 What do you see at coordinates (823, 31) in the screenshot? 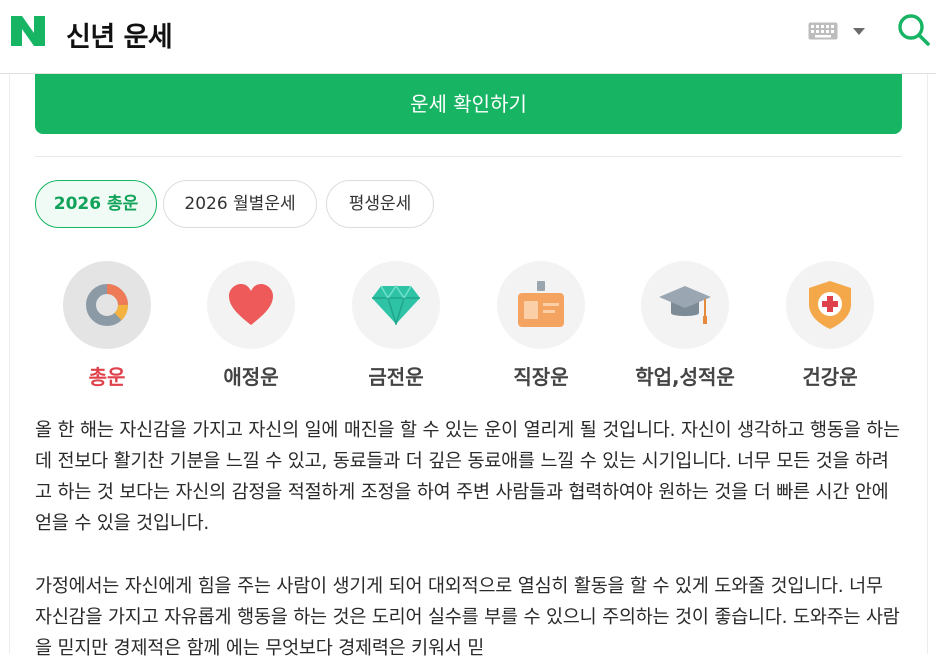
I see `keyboard-icon` at bounding box center [823, 31].